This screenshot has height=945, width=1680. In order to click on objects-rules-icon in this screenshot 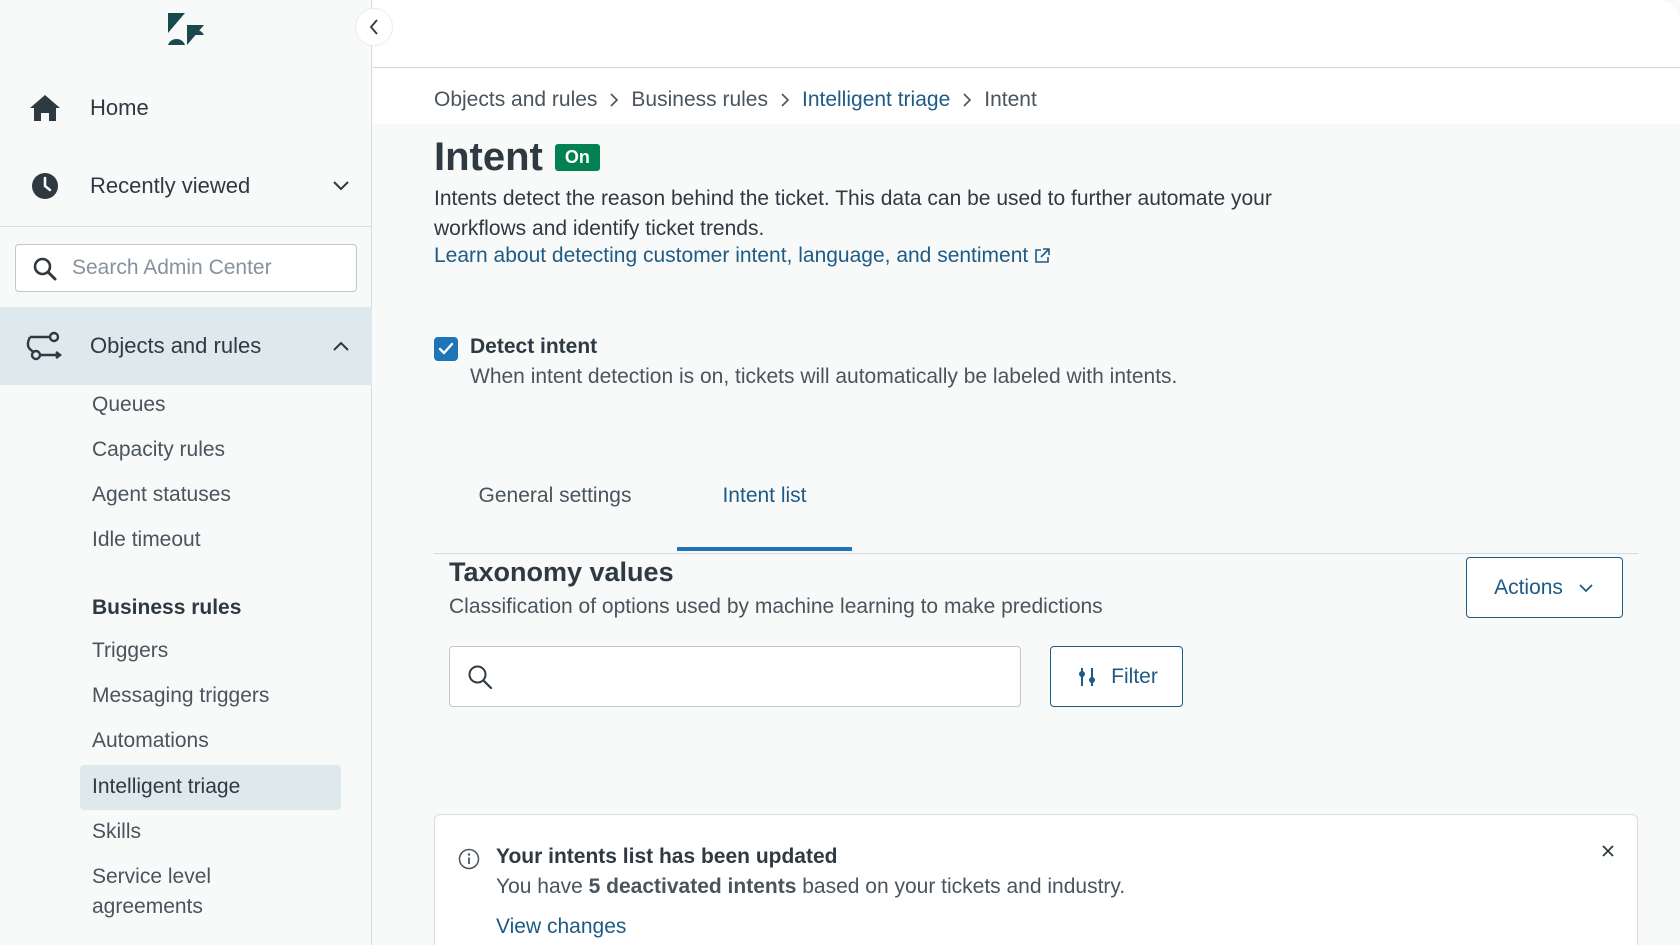, I will do `click(44, 346)`.